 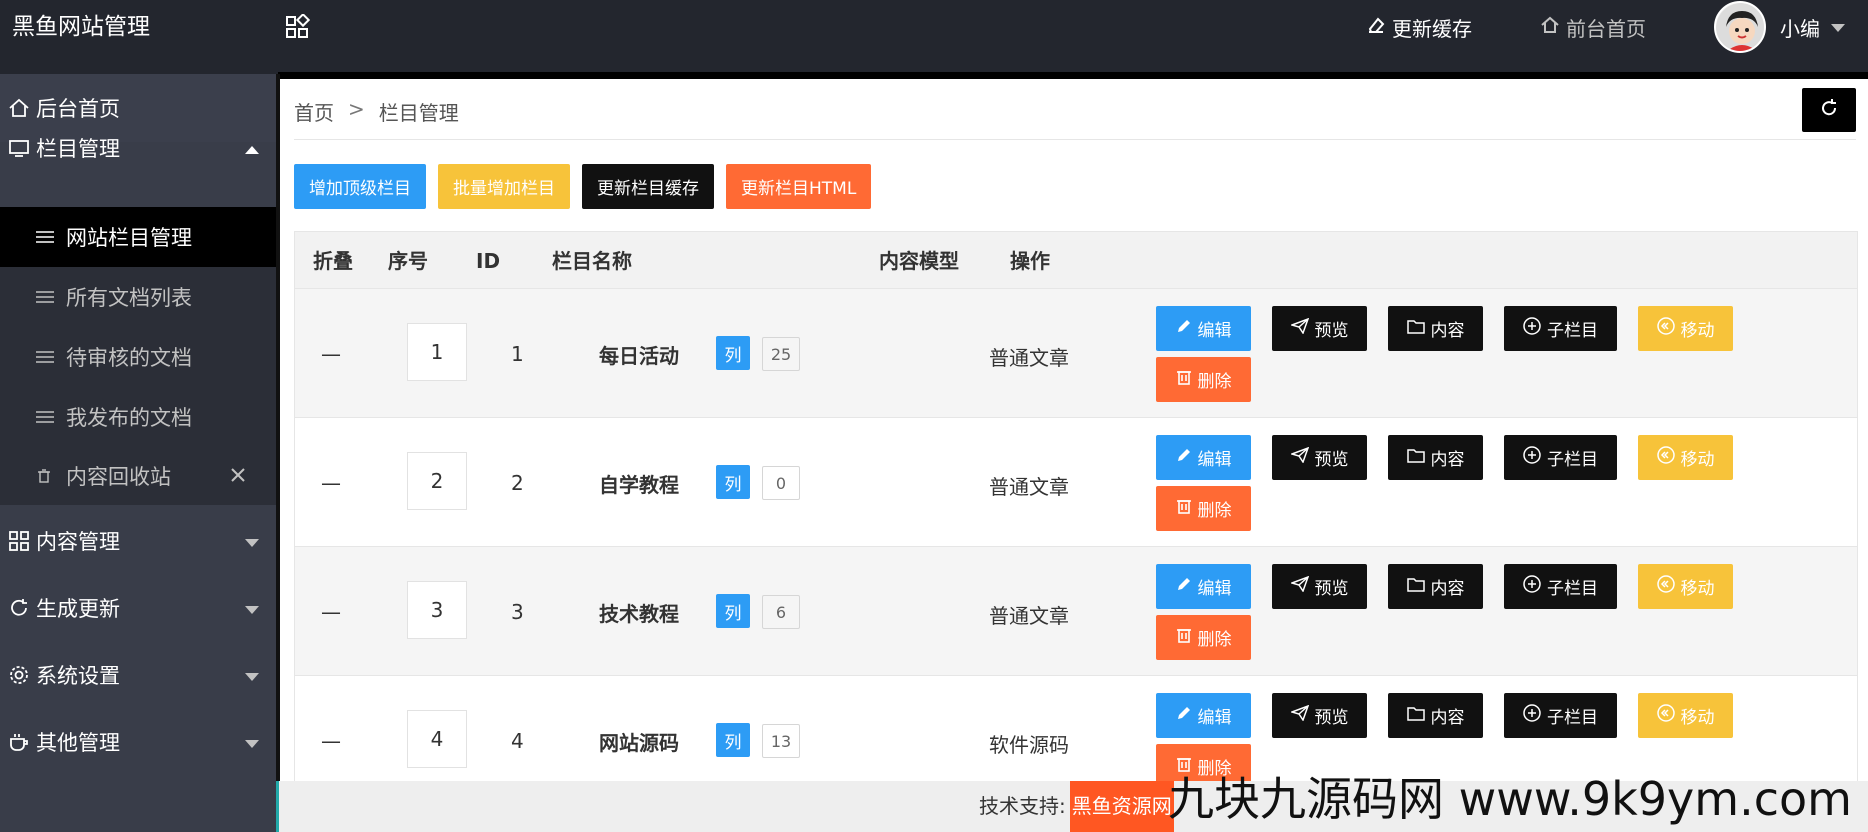 I want to click on front-home-link: 前台首页, so click(x=1593, y=27).